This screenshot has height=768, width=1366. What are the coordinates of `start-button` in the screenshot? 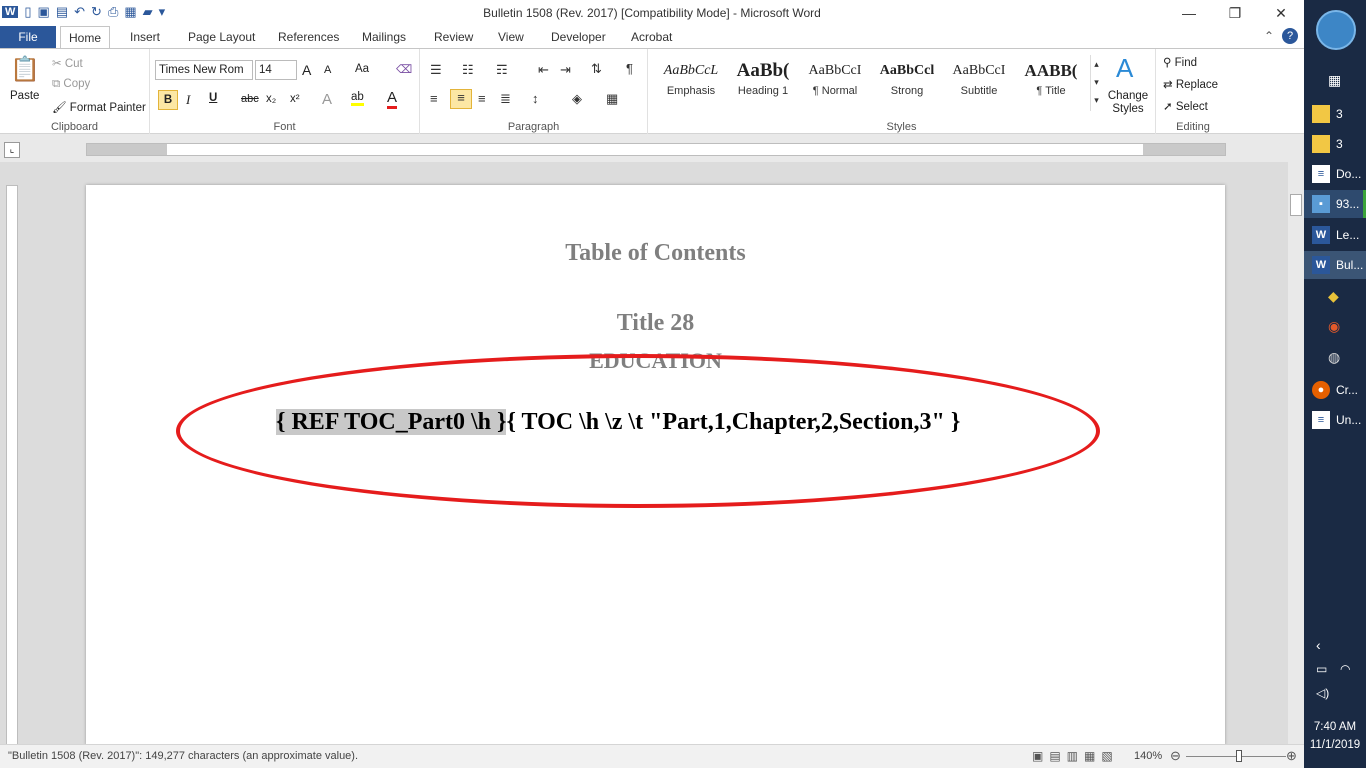 It's located at (1336, 30).